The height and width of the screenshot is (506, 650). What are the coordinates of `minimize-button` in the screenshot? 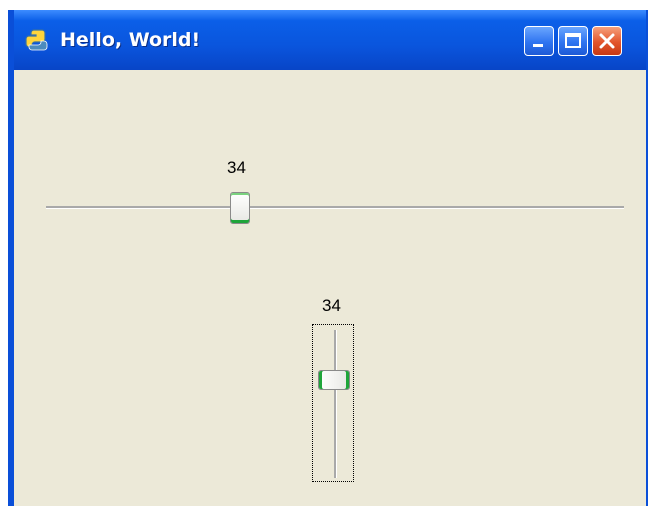 It's located at (539, 41).